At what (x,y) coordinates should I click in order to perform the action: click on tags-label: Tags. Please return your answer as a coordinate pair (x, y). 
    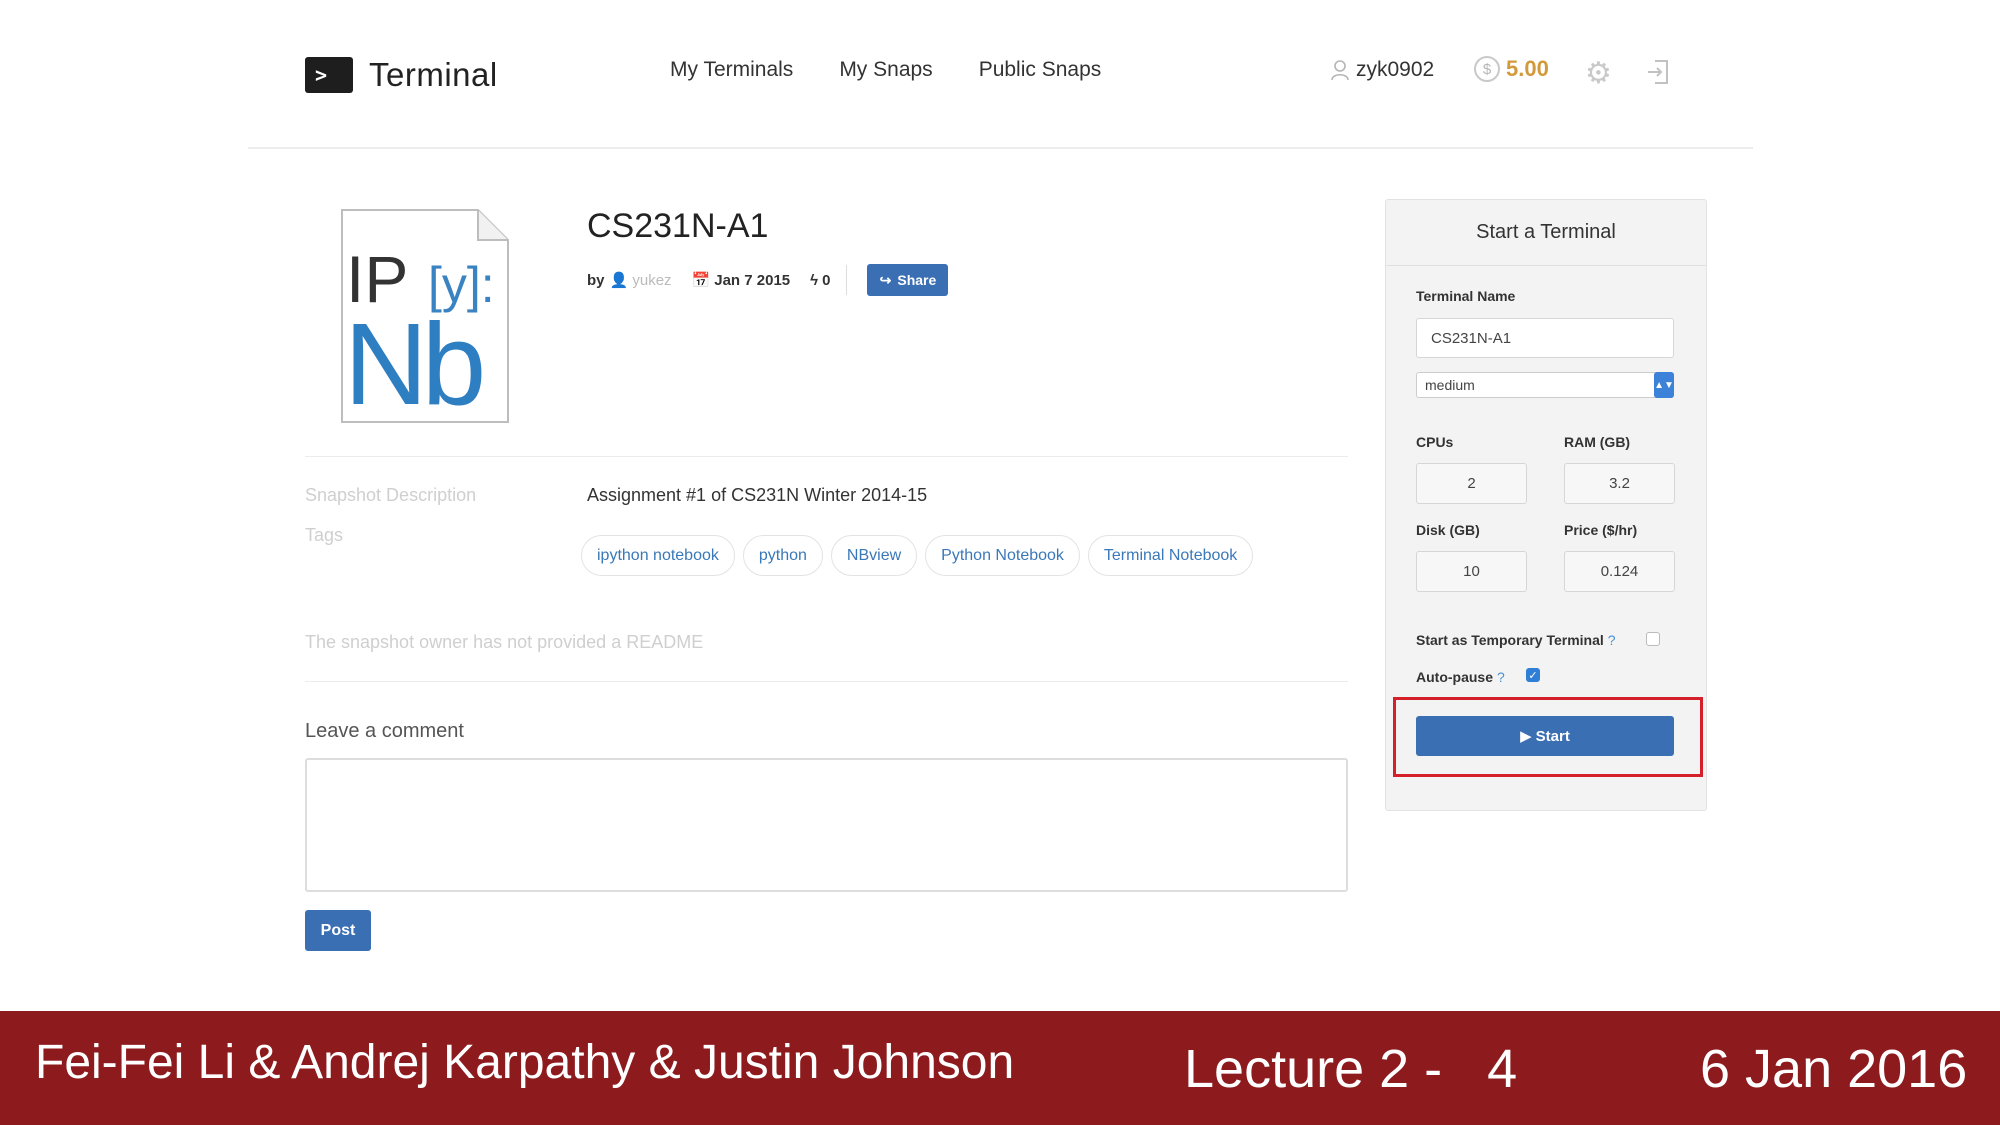
    Looking at the image, I should click on (324, 535).